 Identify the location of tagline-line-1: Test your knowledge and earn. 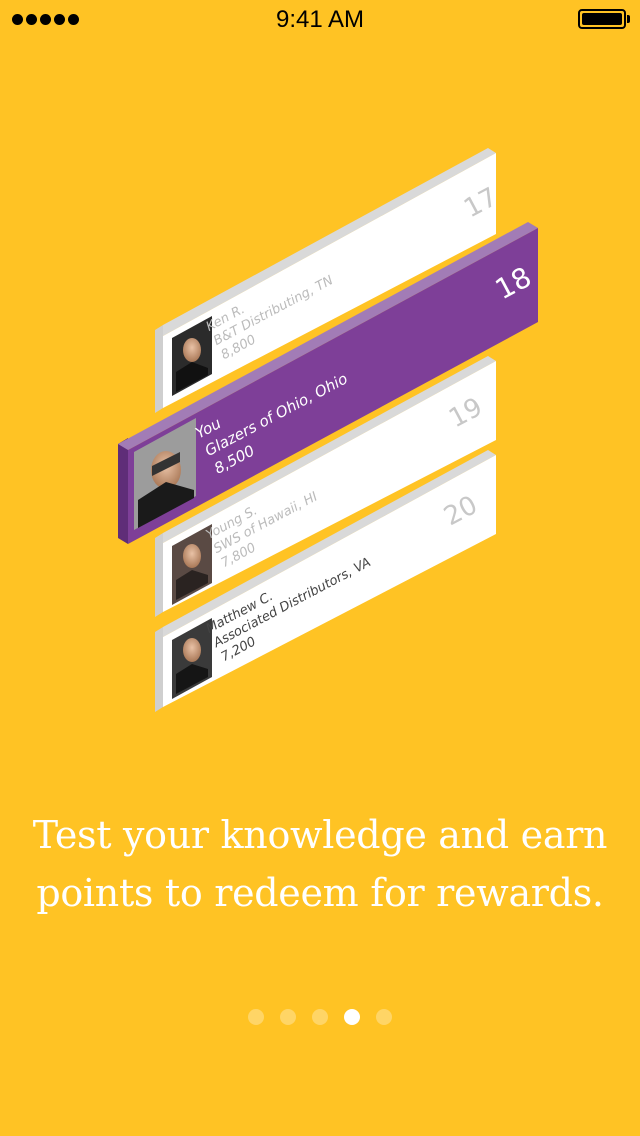
(320, 835).